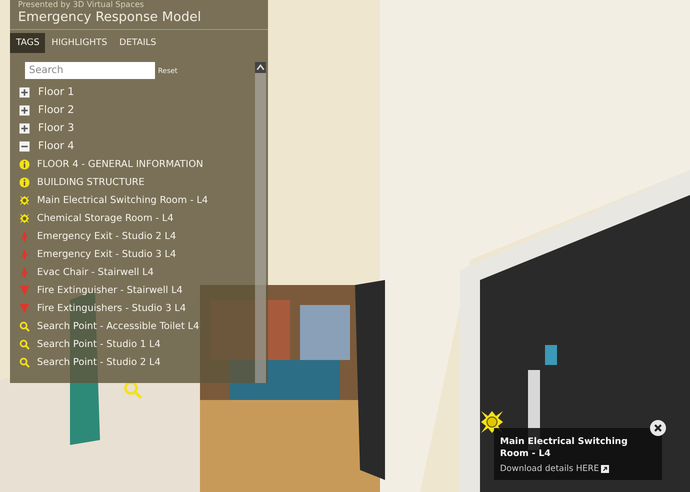  Describe the element at coordinates (260, 67) in the screenshot. I see `scroll-up-icon` at that location.